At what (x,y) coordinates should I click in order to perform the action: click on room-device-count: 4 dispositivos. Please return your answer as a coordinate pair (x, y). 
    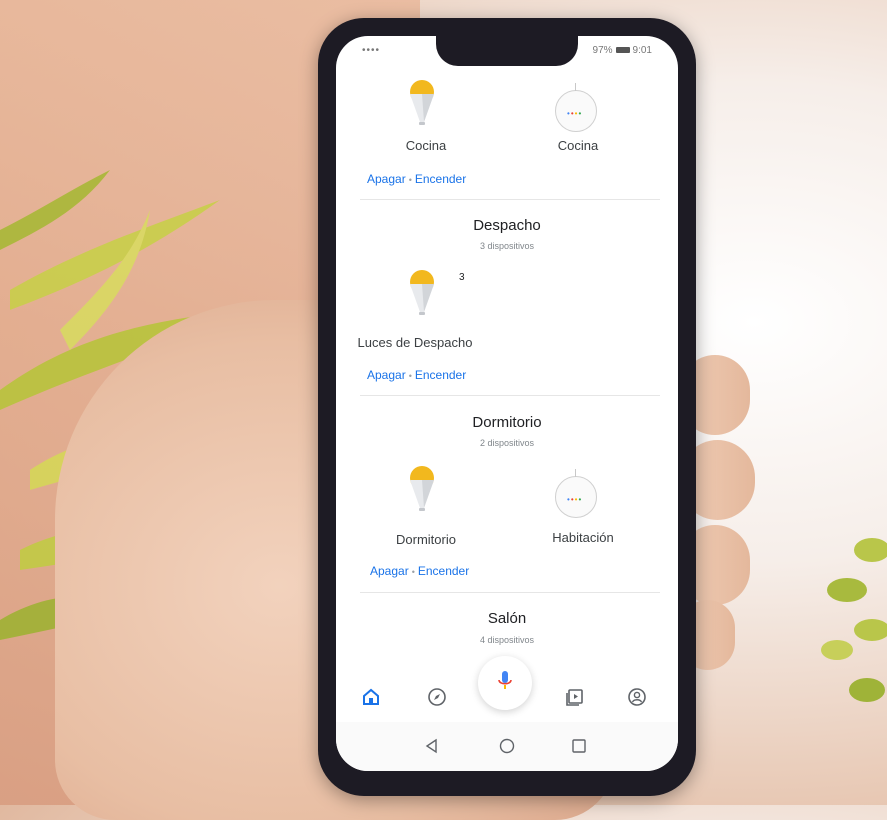
    Looking at the image, I should click on (507, 640).